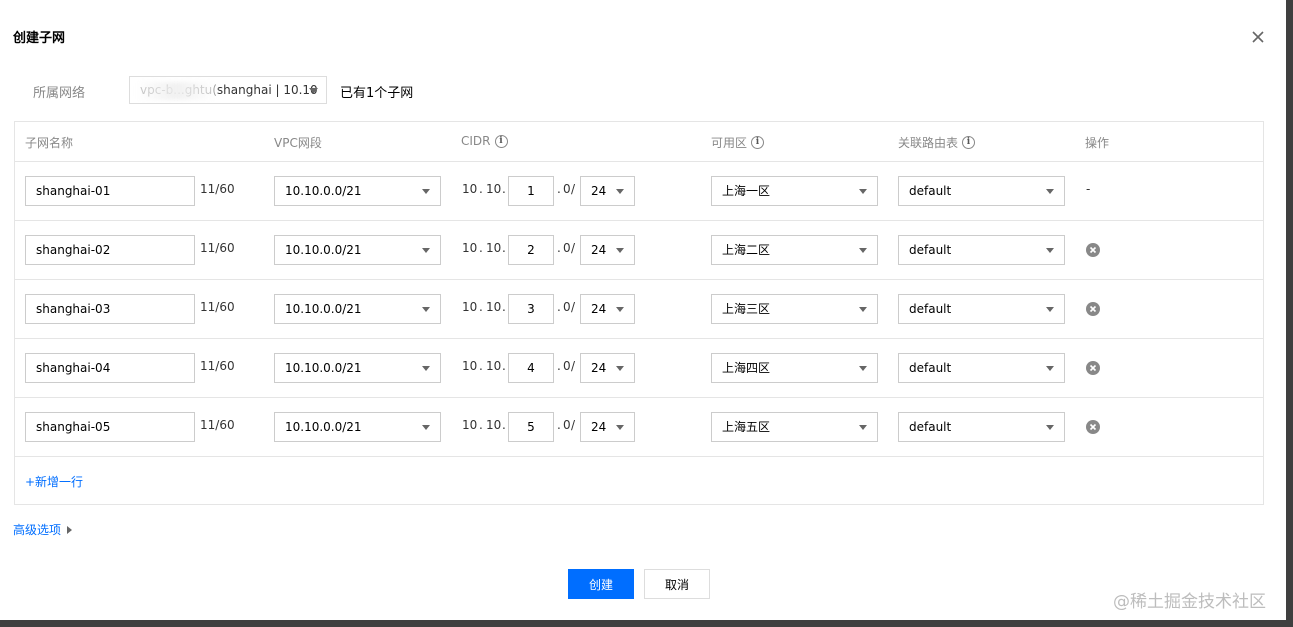  I want to click on zone-value: 上海三区, so click(746, 309).